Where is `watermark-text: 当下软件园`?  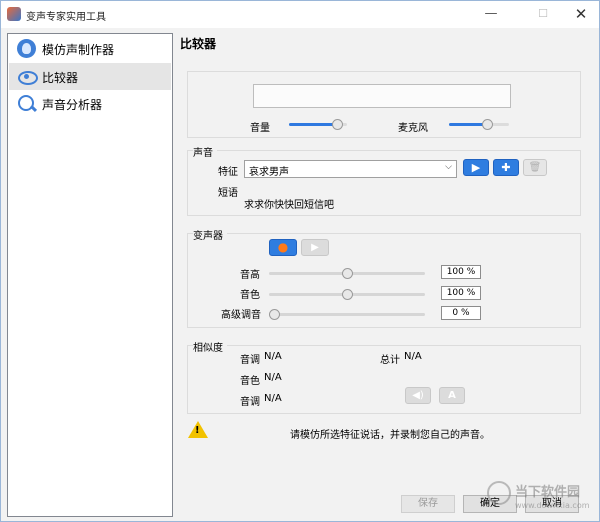
watermark-text: 当下软件园 is located at coordinates (548, 492).